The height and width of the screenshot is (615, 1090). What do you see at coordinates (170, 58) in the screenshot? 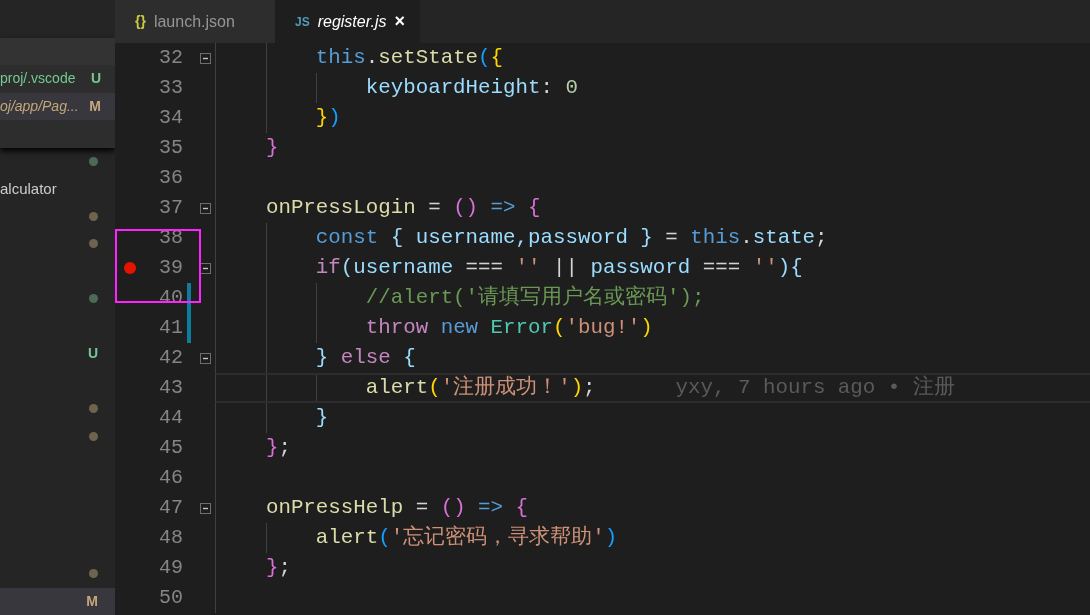
I see `line-number: 32` at bounding box center [170, 58].